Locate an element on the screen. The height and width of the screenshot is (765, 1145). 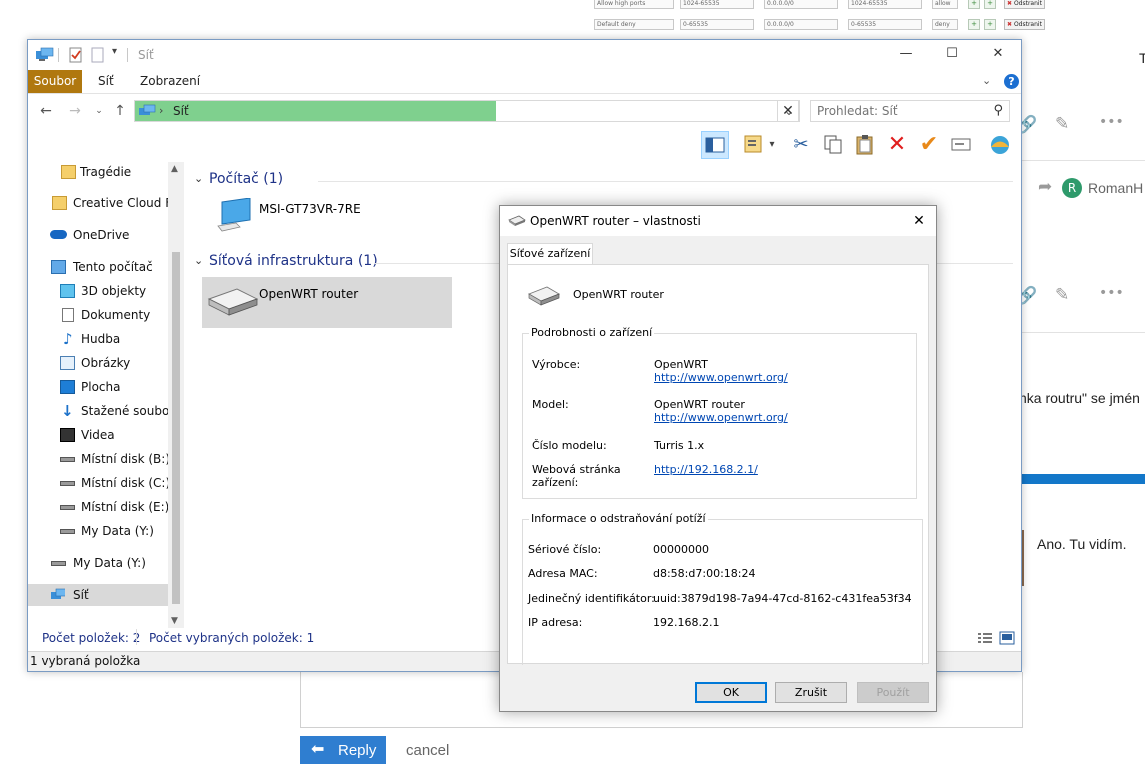
change-view-button is located at coordinates (754, 145).